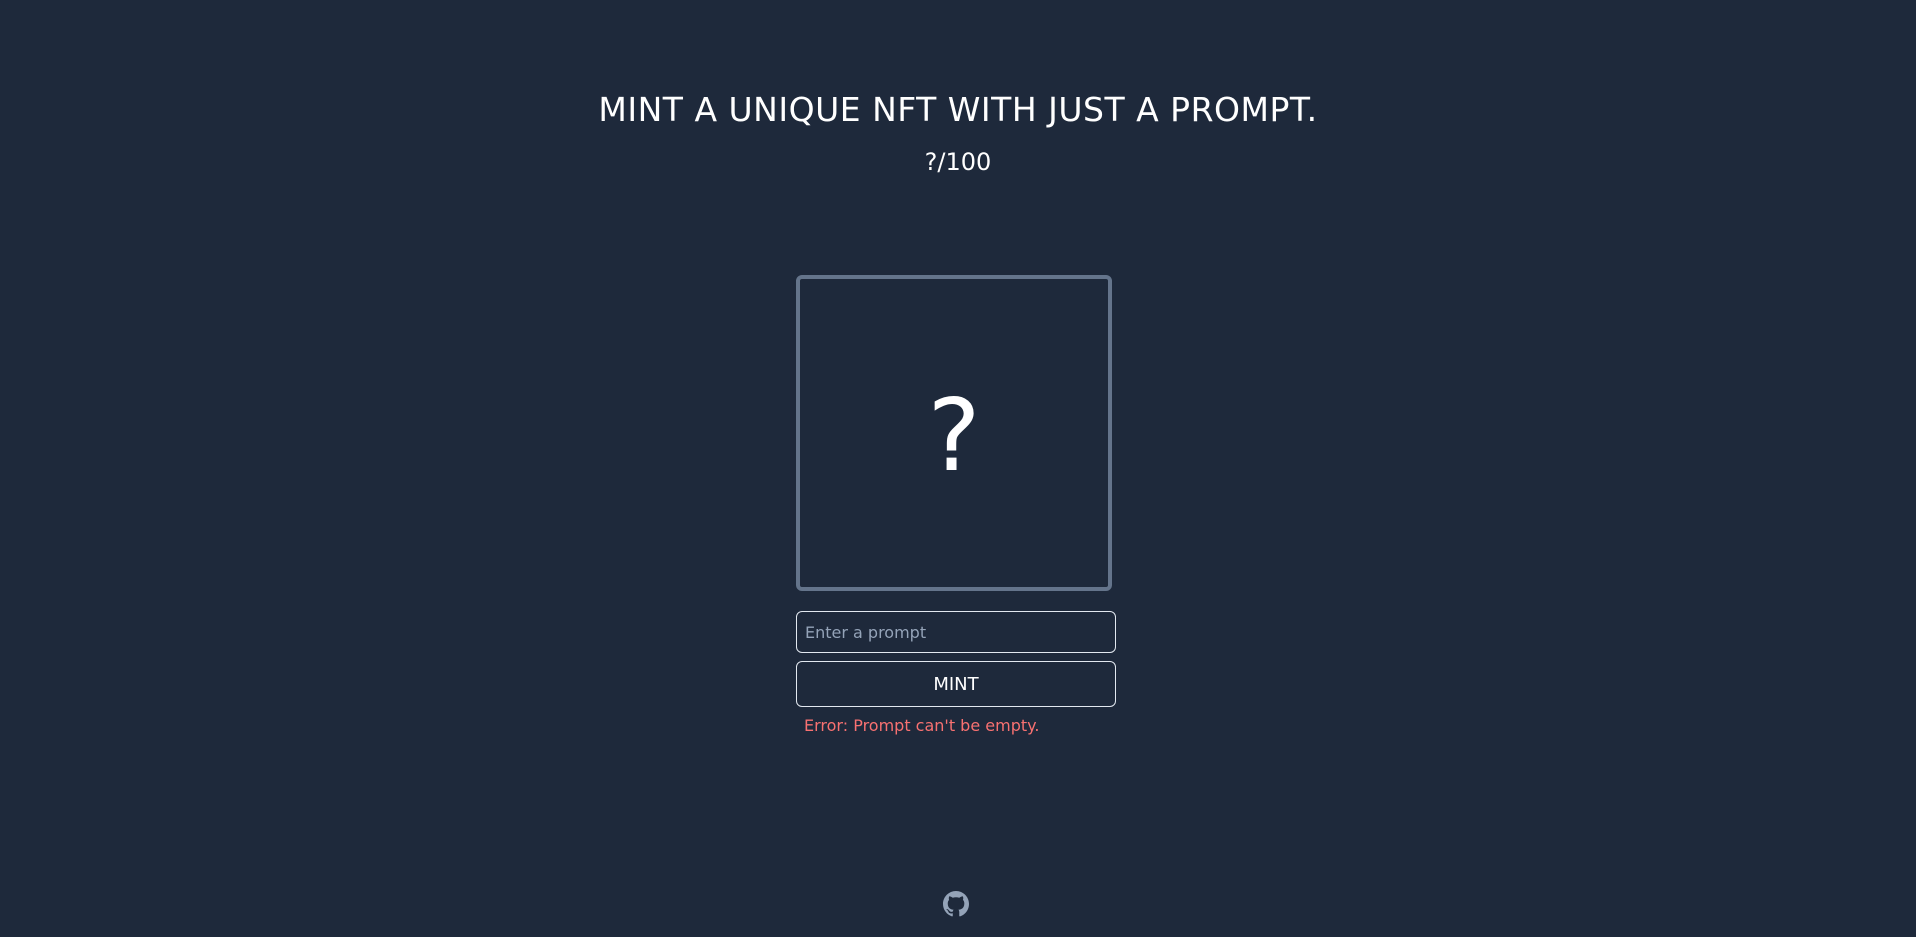 This screenshot has height=937, width=1916. What do you see at coordinates (958, 109) in the screenshot?
I see `page-title: MINT A UNIQUE NFT WITH JUST A PROMPT.` at bounding box center [958, 109].